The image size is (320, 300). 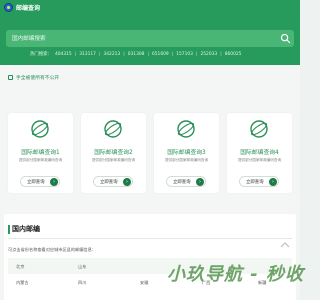 I want to click on hot-search-link: 157103, so click(x=184, y=54).